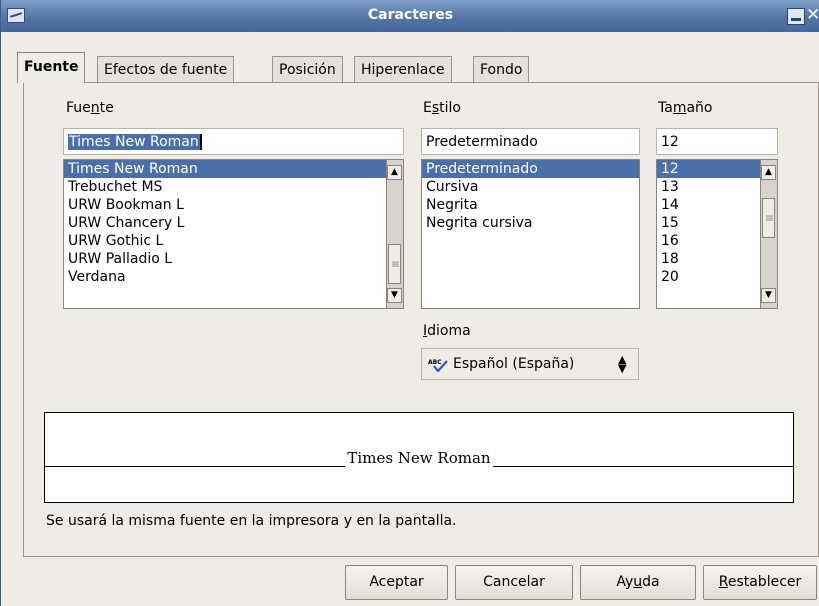 This screenshot has width=819, height=606. Describe the element at coordinates (812, 15) in the screenshot. I see `close-icon: ✕` at that location.